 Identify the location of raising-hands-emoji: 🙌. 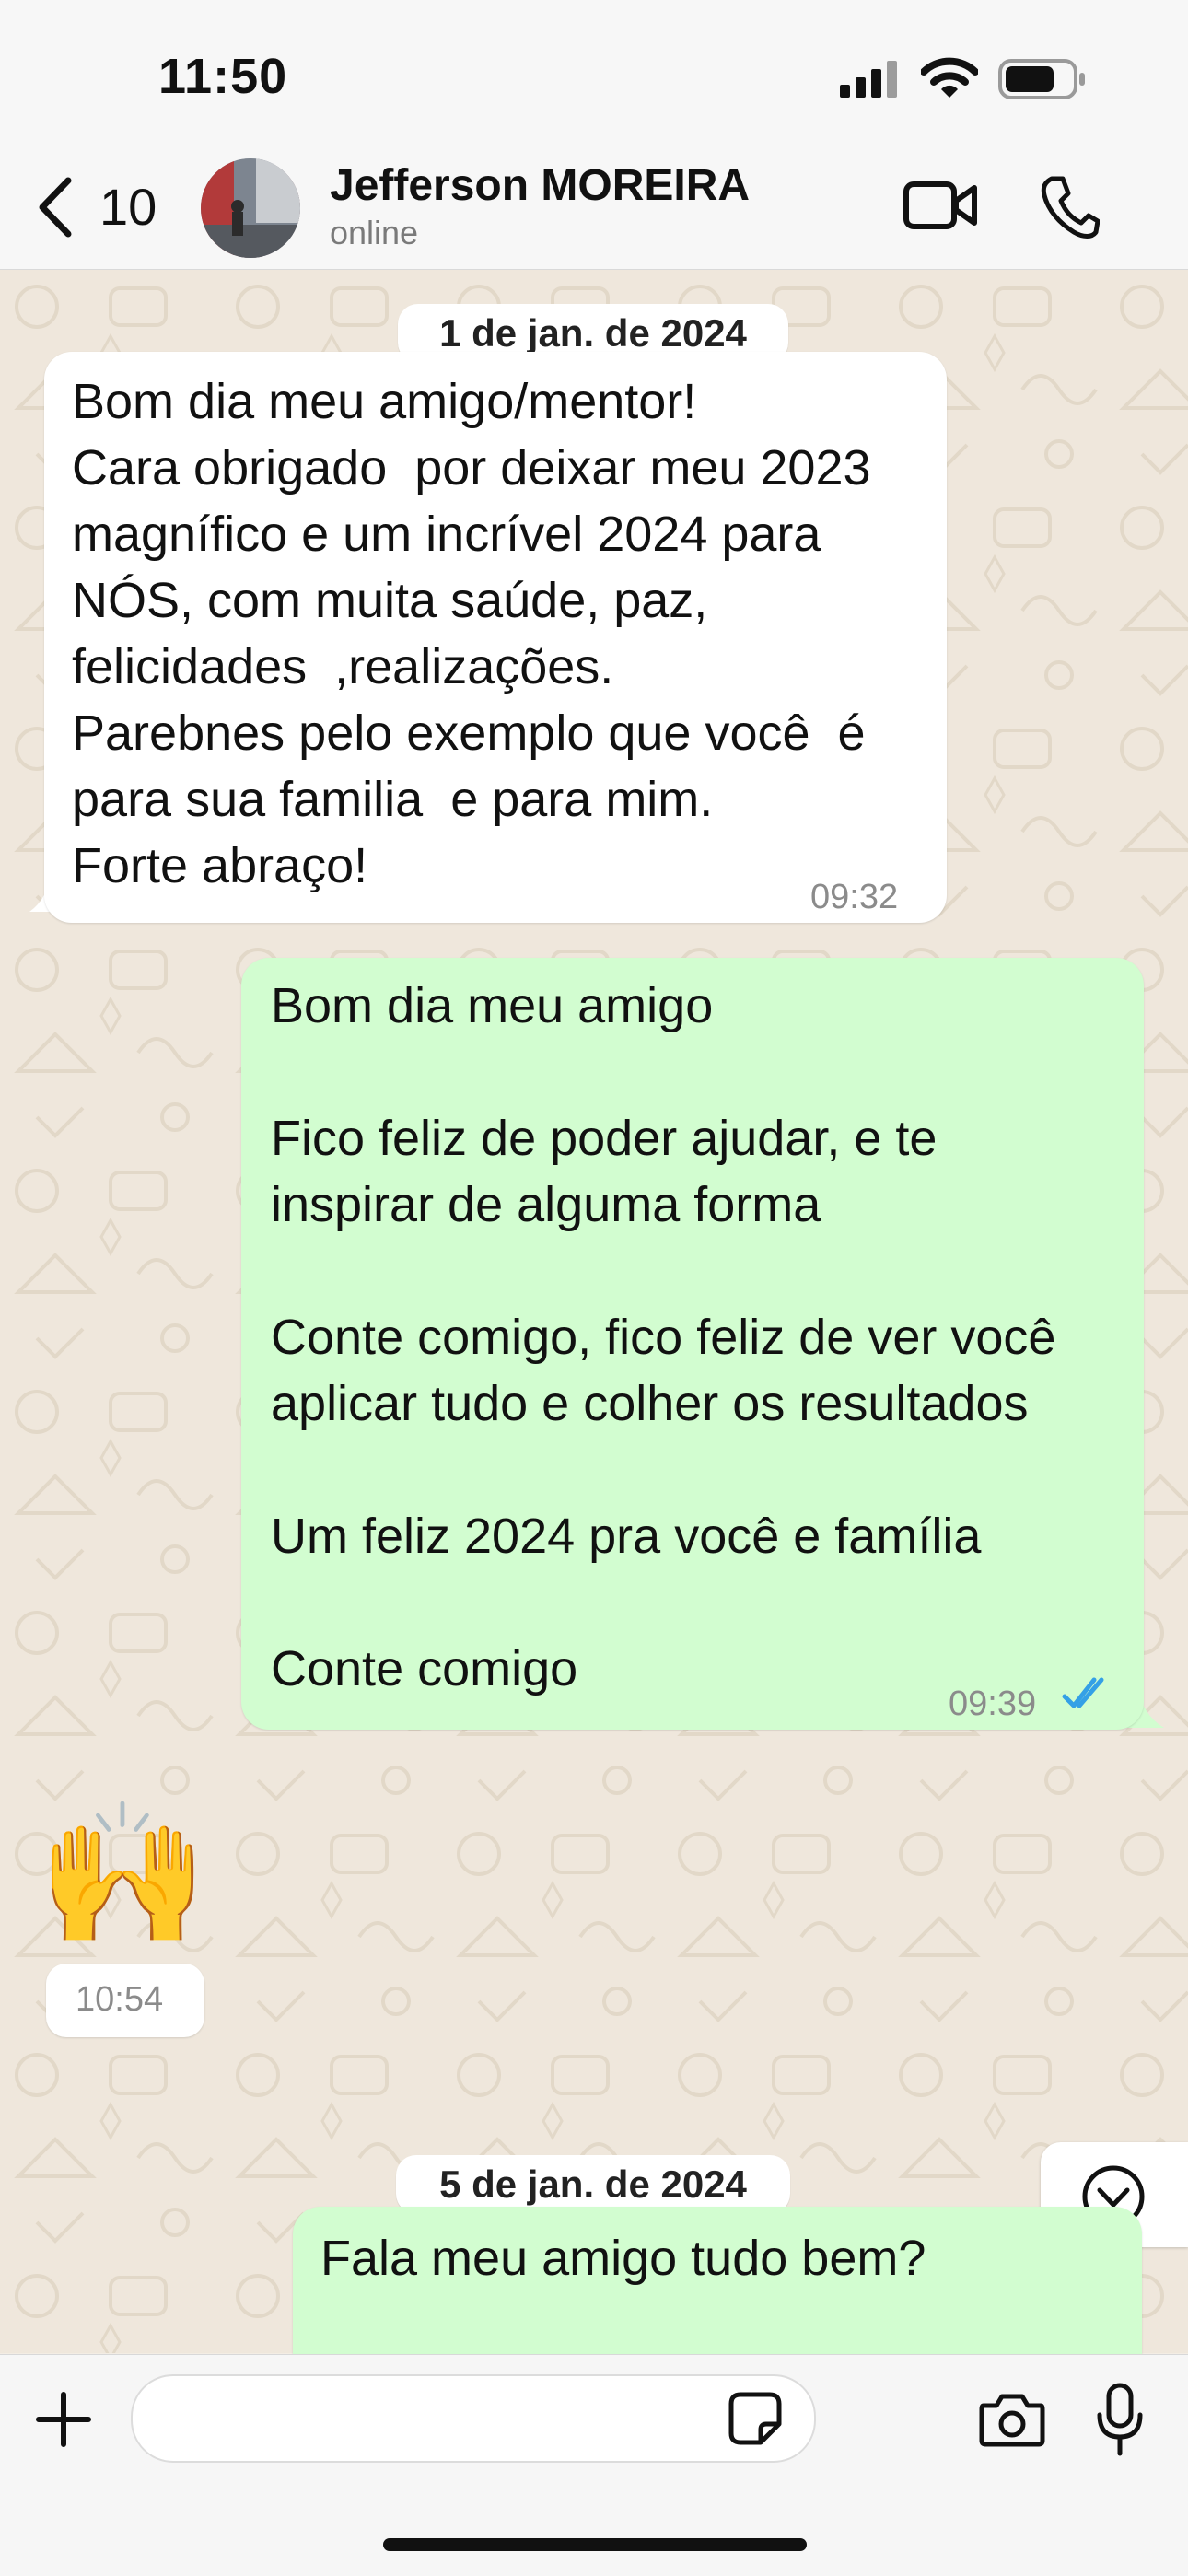
(123, 1873).